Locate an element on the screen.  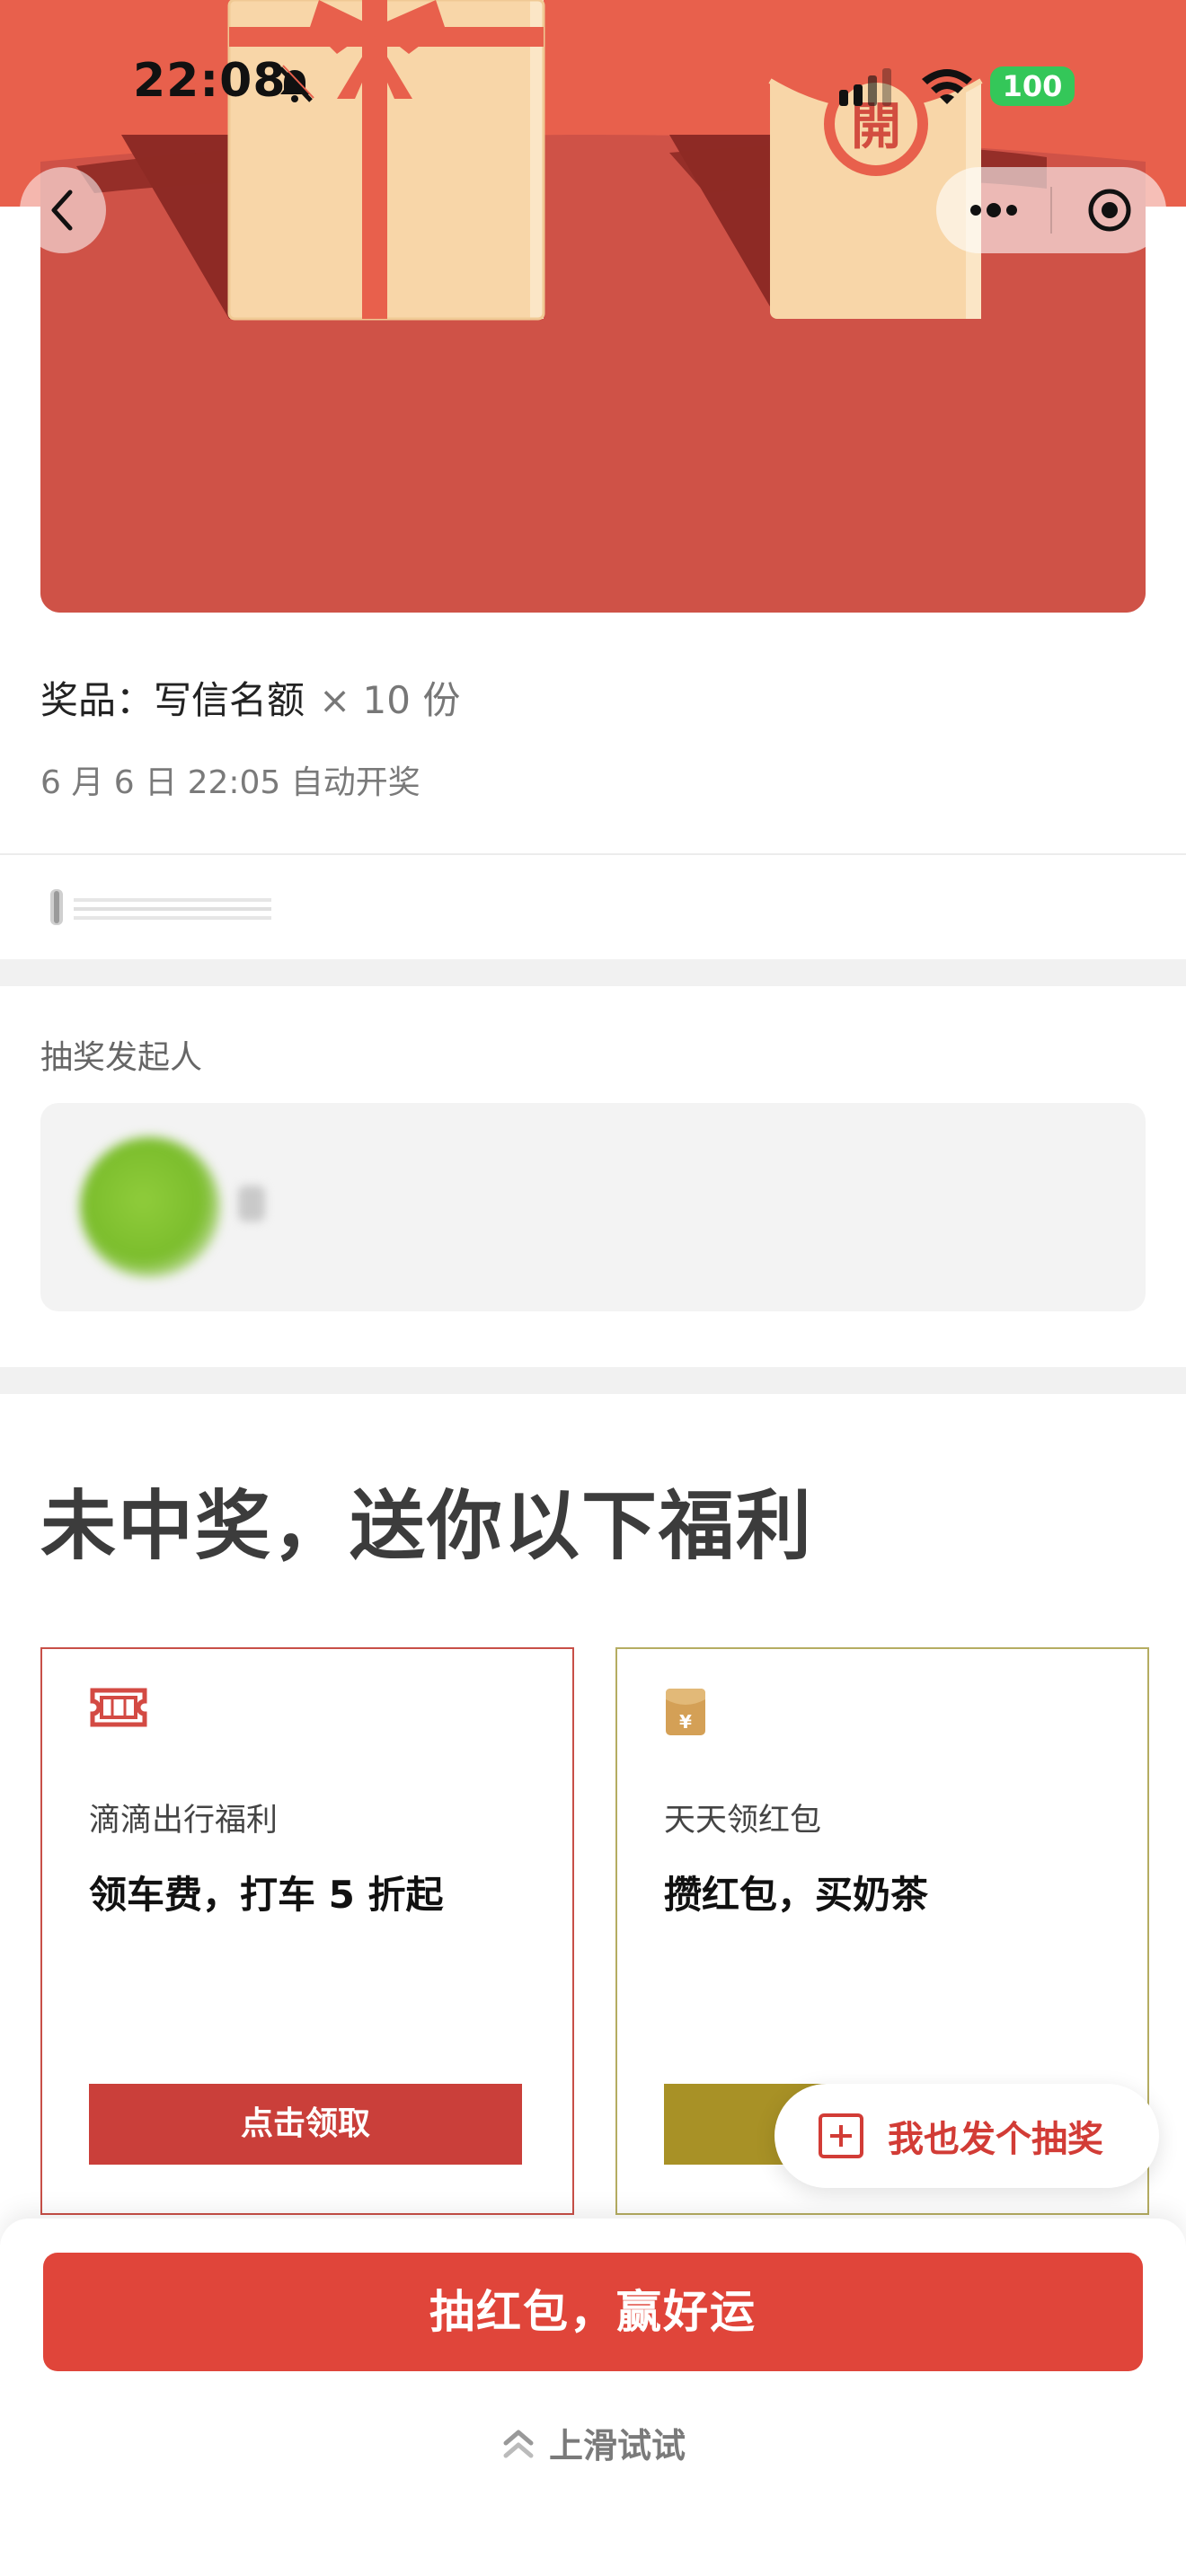
divider is located at coordinates (593, 854).